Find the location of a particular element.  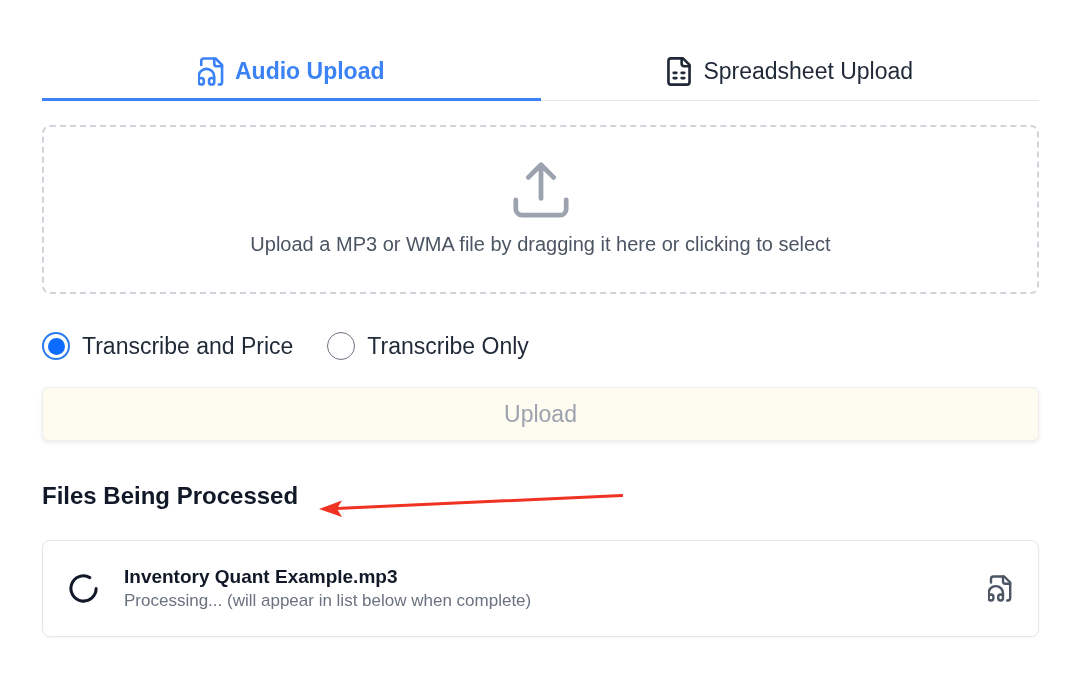

file-name: Inventory Quant Example.mp3 is located at coordinates (261, 577).